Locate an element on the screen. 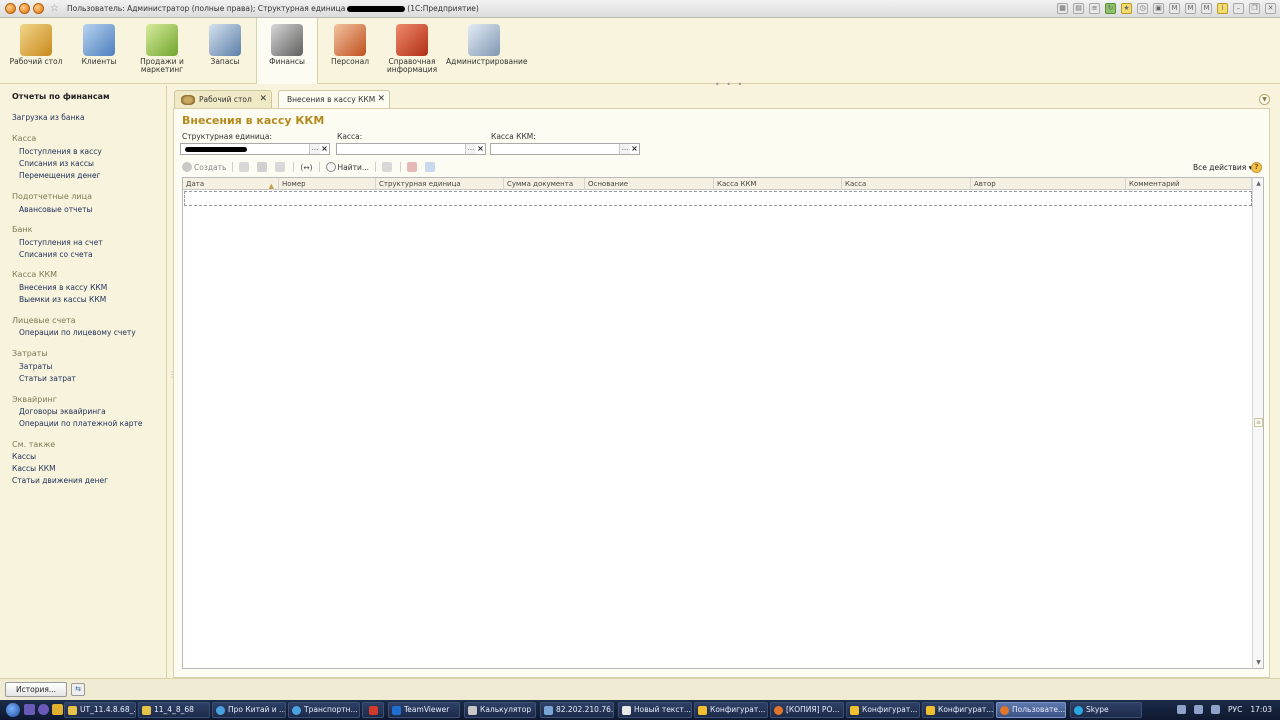 This screenshot has height=720, width=1280. nav-item: Поступления в кассу is located at coordinates (60, 151).